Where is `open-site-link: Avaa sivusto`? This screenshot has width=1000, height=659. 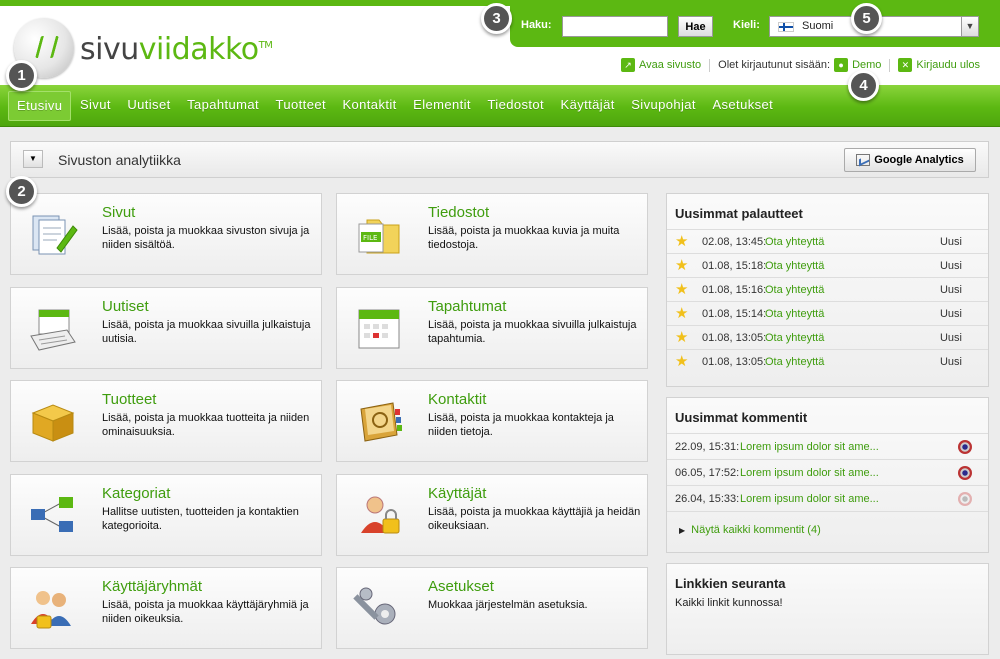
open-site-link: Avaa sivusto is located at coordinates (670, 65).